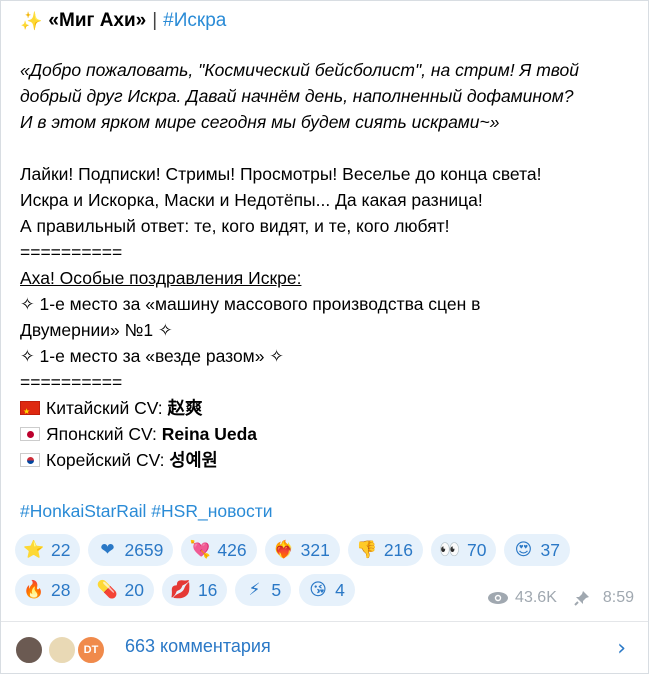 The image size is (649, 675). I want to click on reaction-button: 💋 16, so click(194, 590).